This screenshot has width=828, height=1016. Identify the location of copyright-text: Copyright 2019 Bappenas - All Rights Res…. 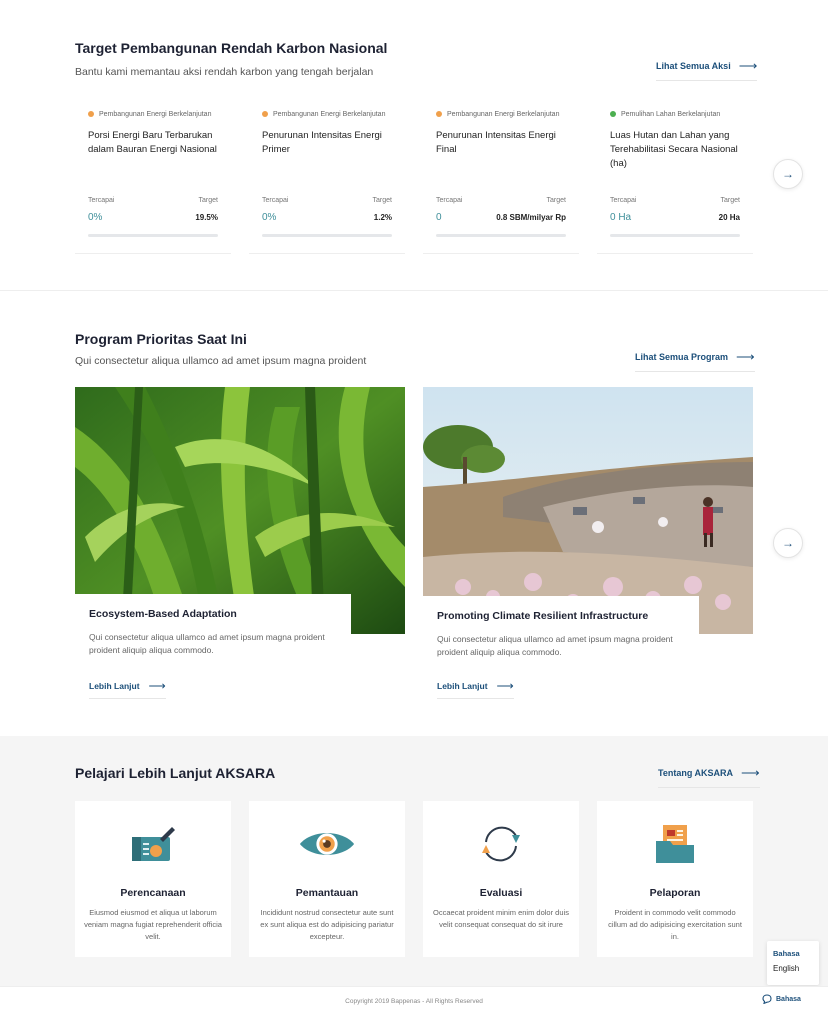
(414, 1001).